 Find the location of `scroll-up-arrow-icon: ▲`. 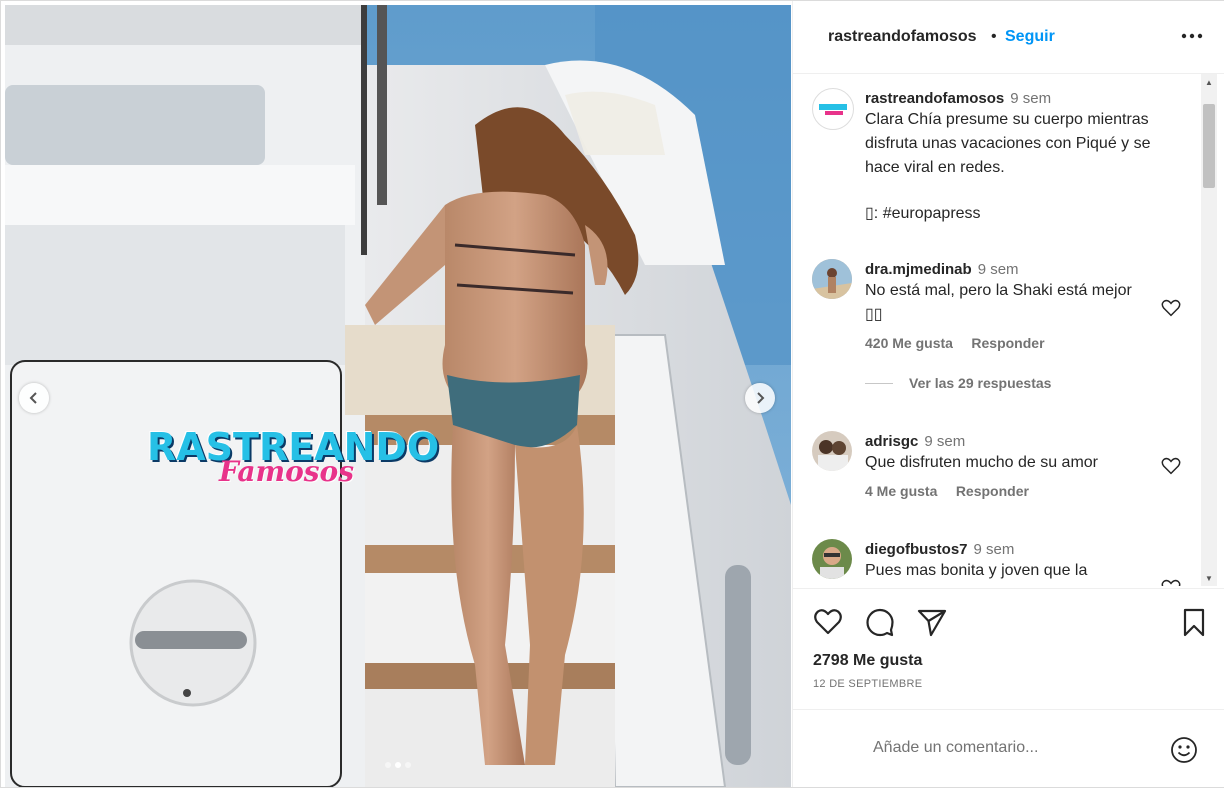

scroll-up-arrow-icon: ▲ is located at coordinates (1209, 82).